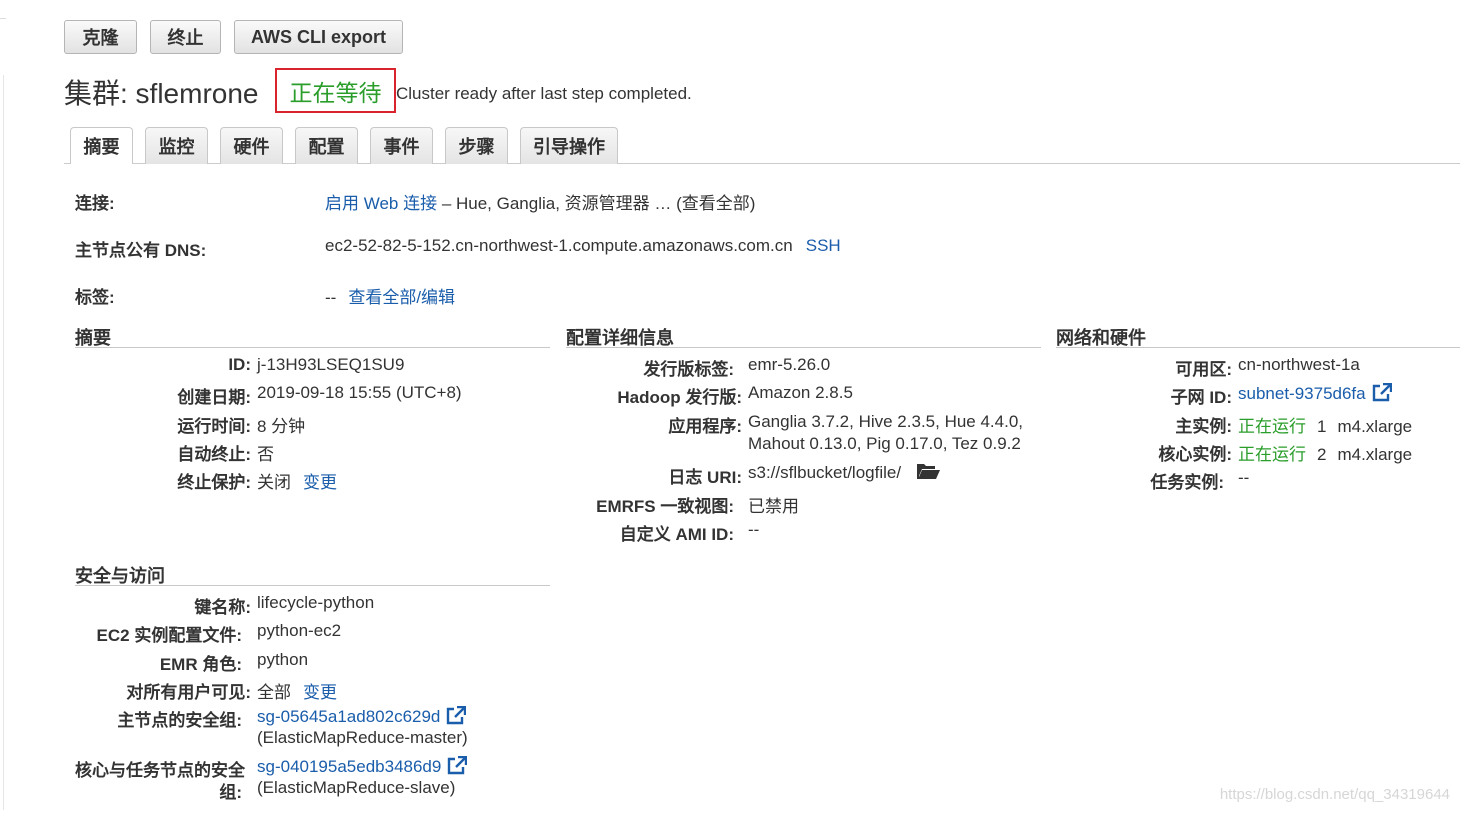 The width and height of the screenshot is (1460, 813). I want to click on tab-events: 事件, so click(401, 145).